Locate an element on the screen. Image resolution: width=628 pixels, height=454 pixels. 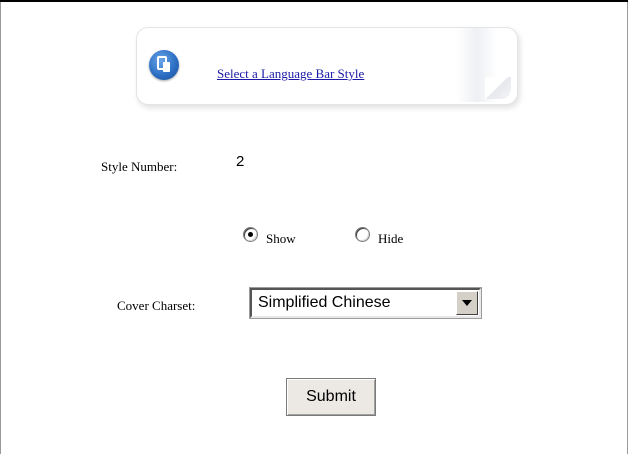
hide-radio-label: Hide is located at coordinates (390, 239).